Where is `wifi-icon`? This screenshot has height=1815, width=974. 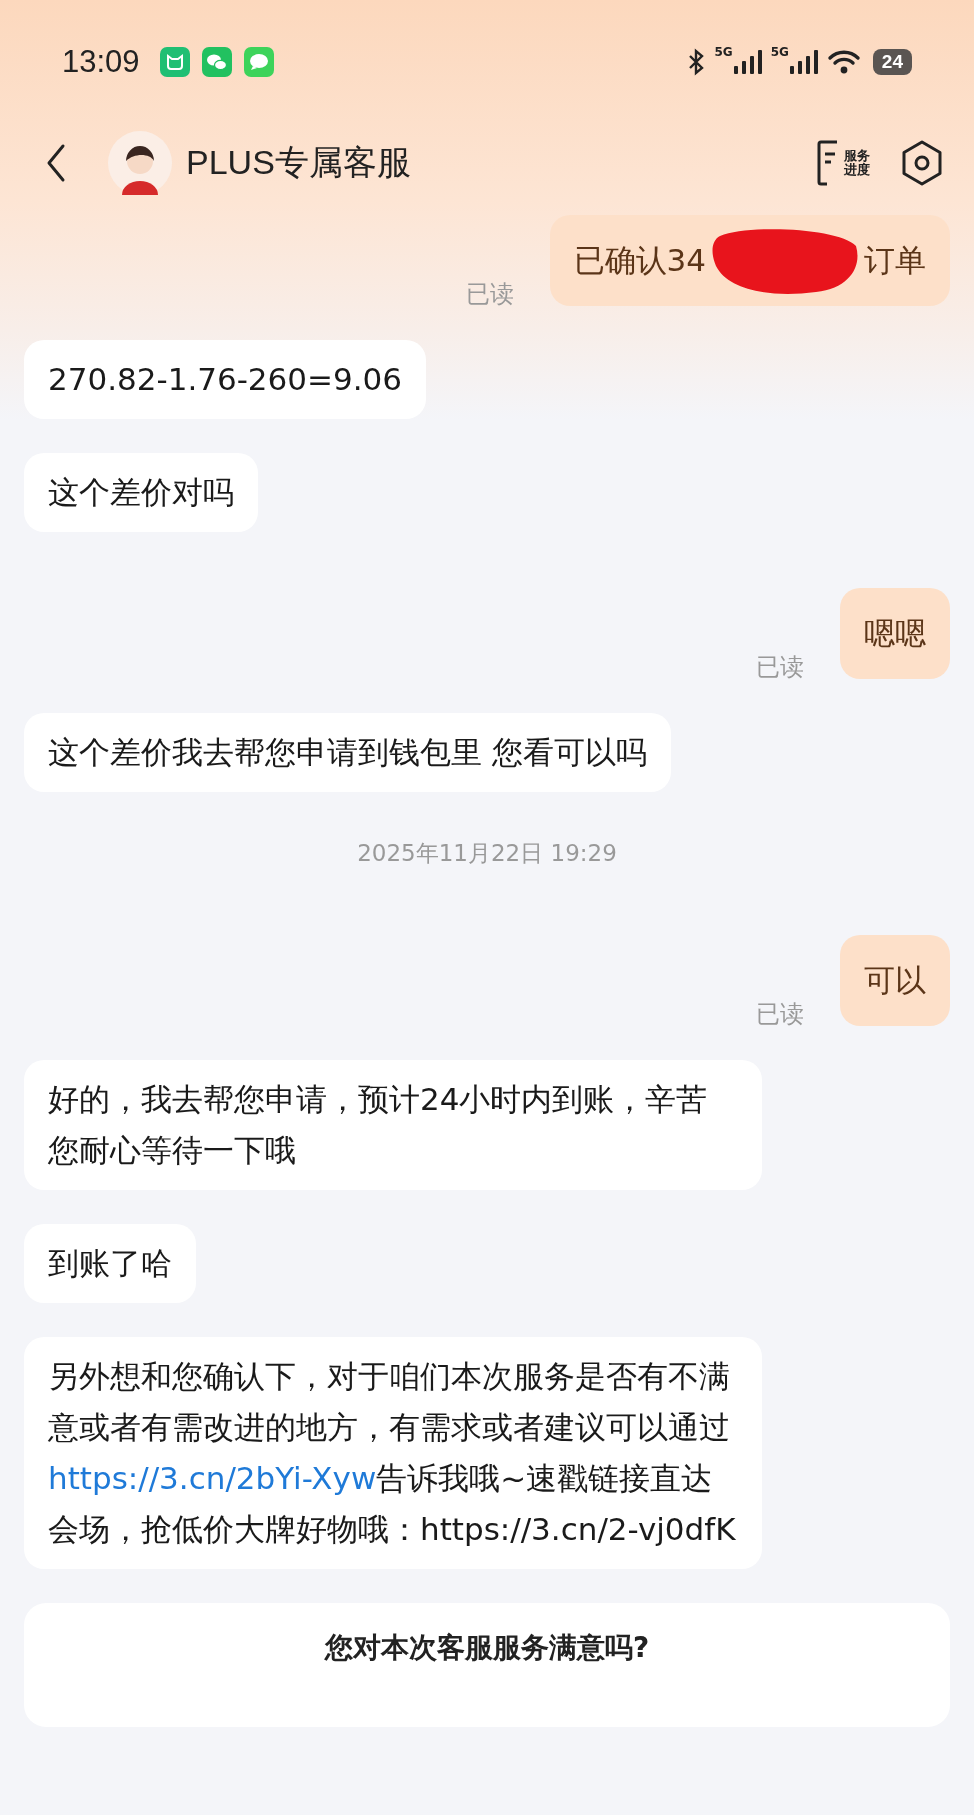
wifi-icon is located at coordinates (843, 62).